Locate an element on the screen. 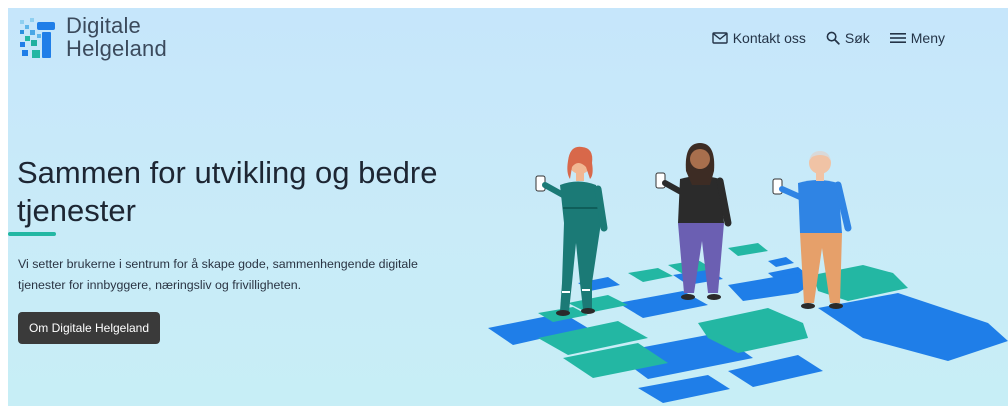 Image resolution: width=1008 pixels, height=410 pixels. site-logo: Digitale Helgeland is located at coordinates (92, 38).